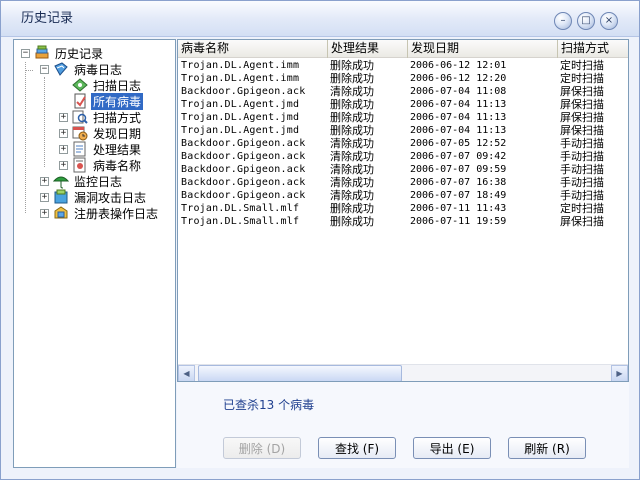  I want to click on column-header-result: 处理结果, so click(368, 49).